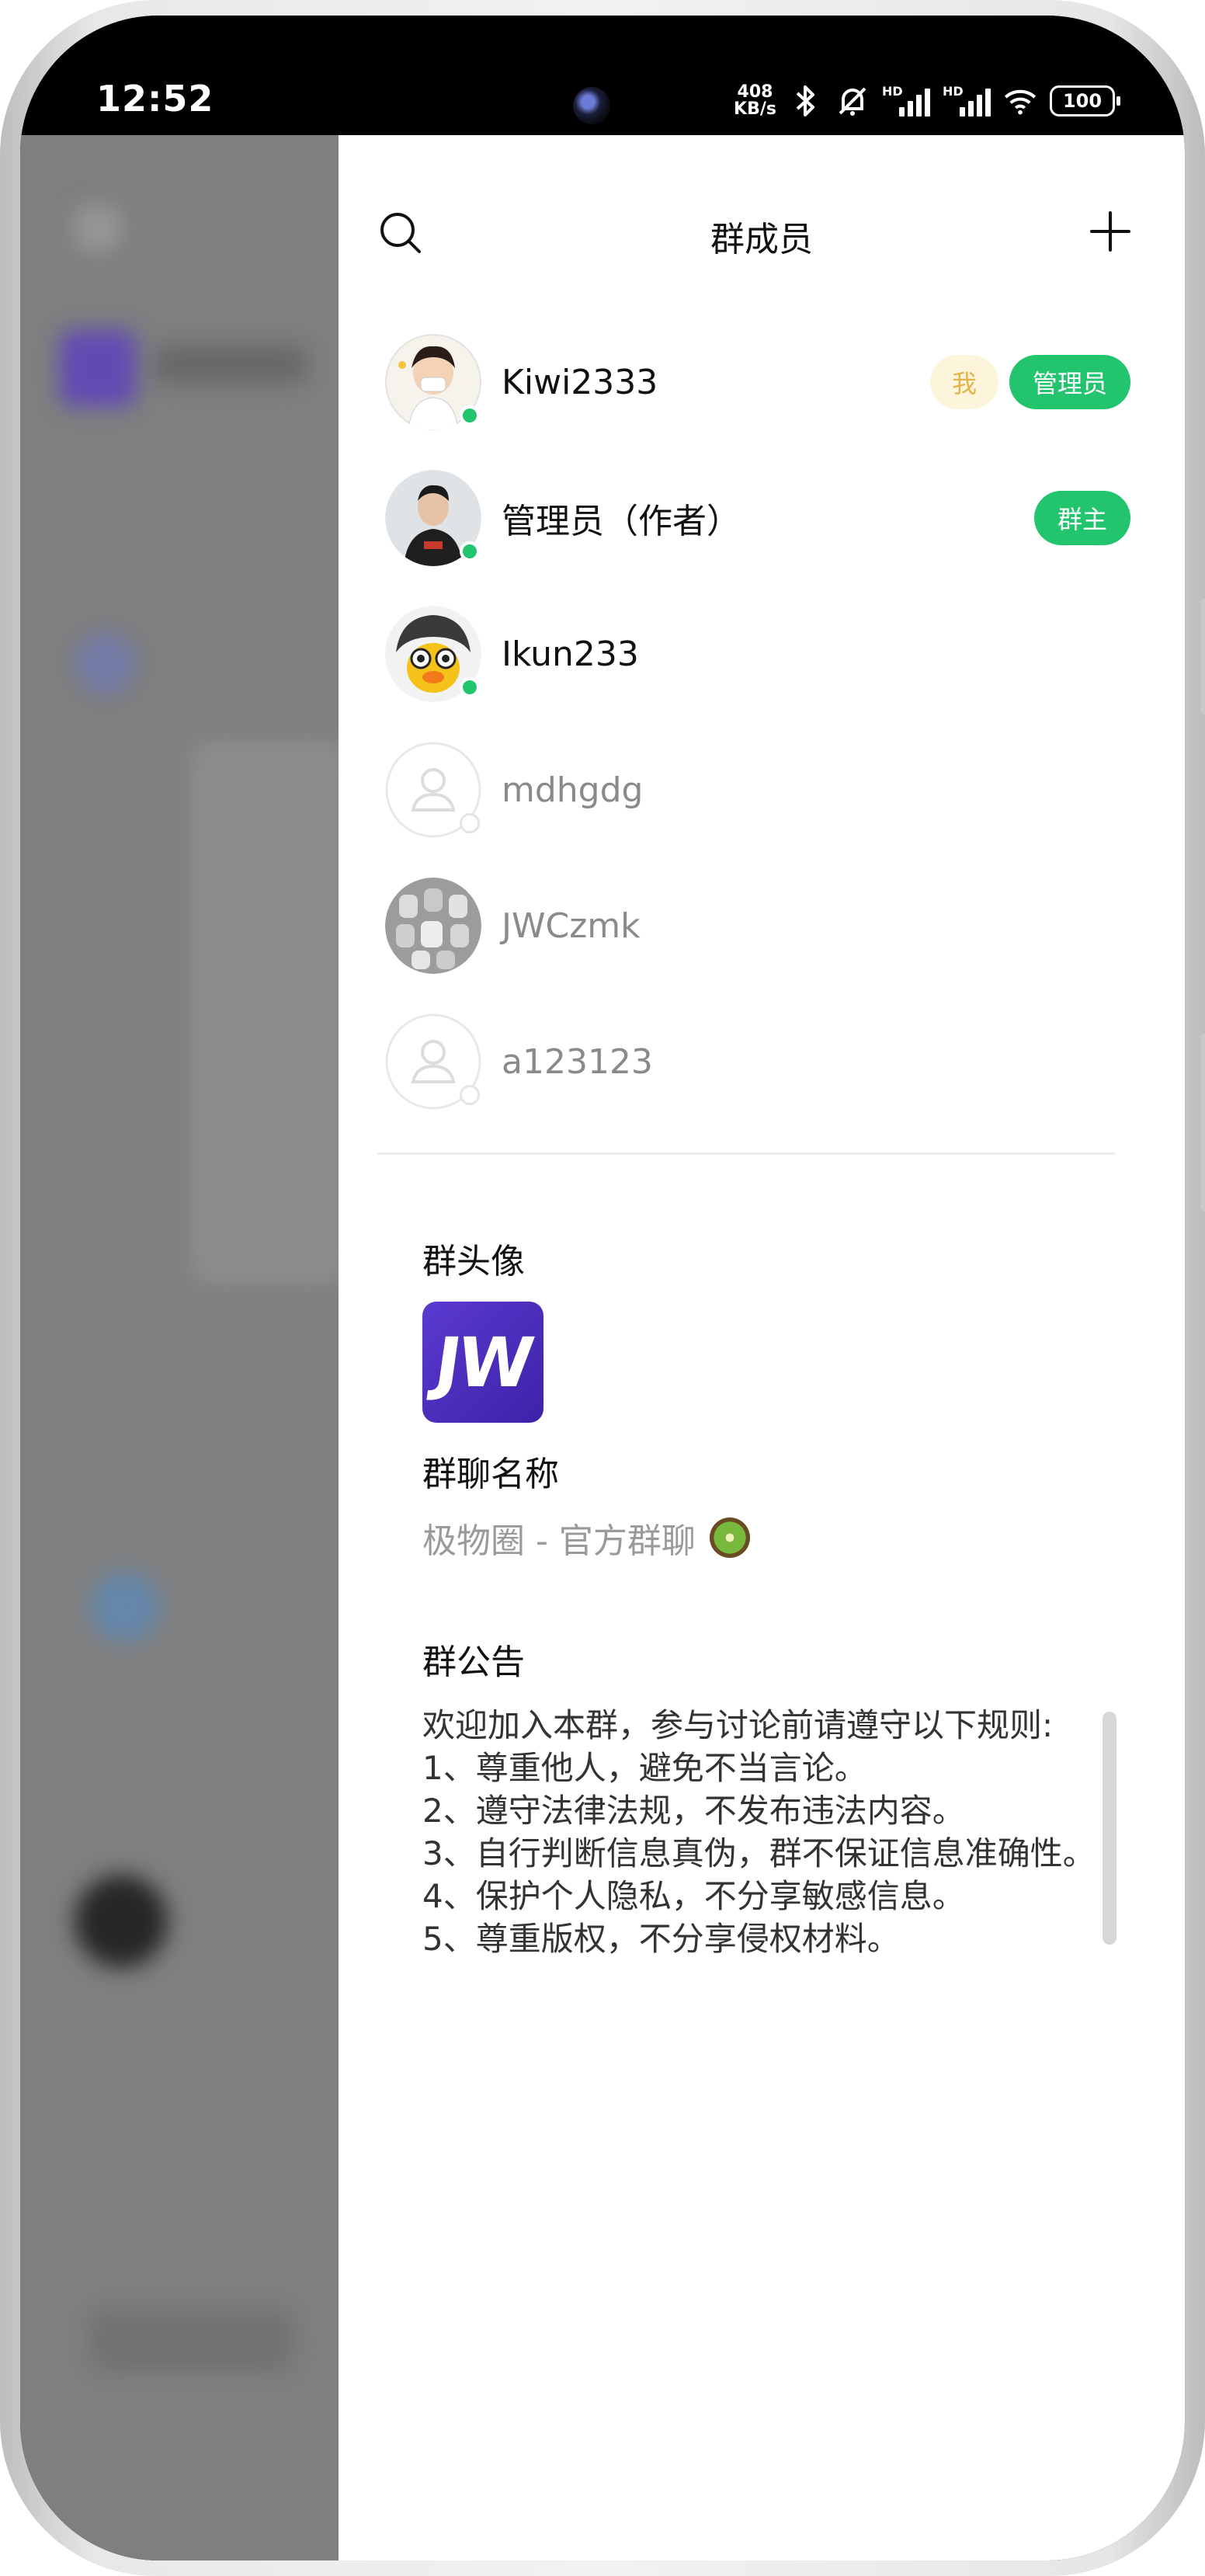 The width and height of the screenshot is (1205, 2576). Describe the element at coordinates (155, 99) in the screenshot. I see `status-time: 12:52` at that location.